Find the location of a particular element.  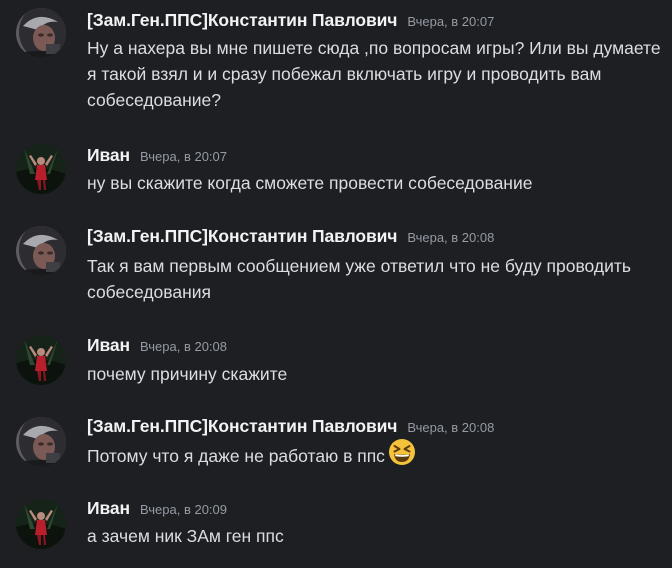

message-timestamp: Вчера, в 20:09 is located at coordinates (183, 509).